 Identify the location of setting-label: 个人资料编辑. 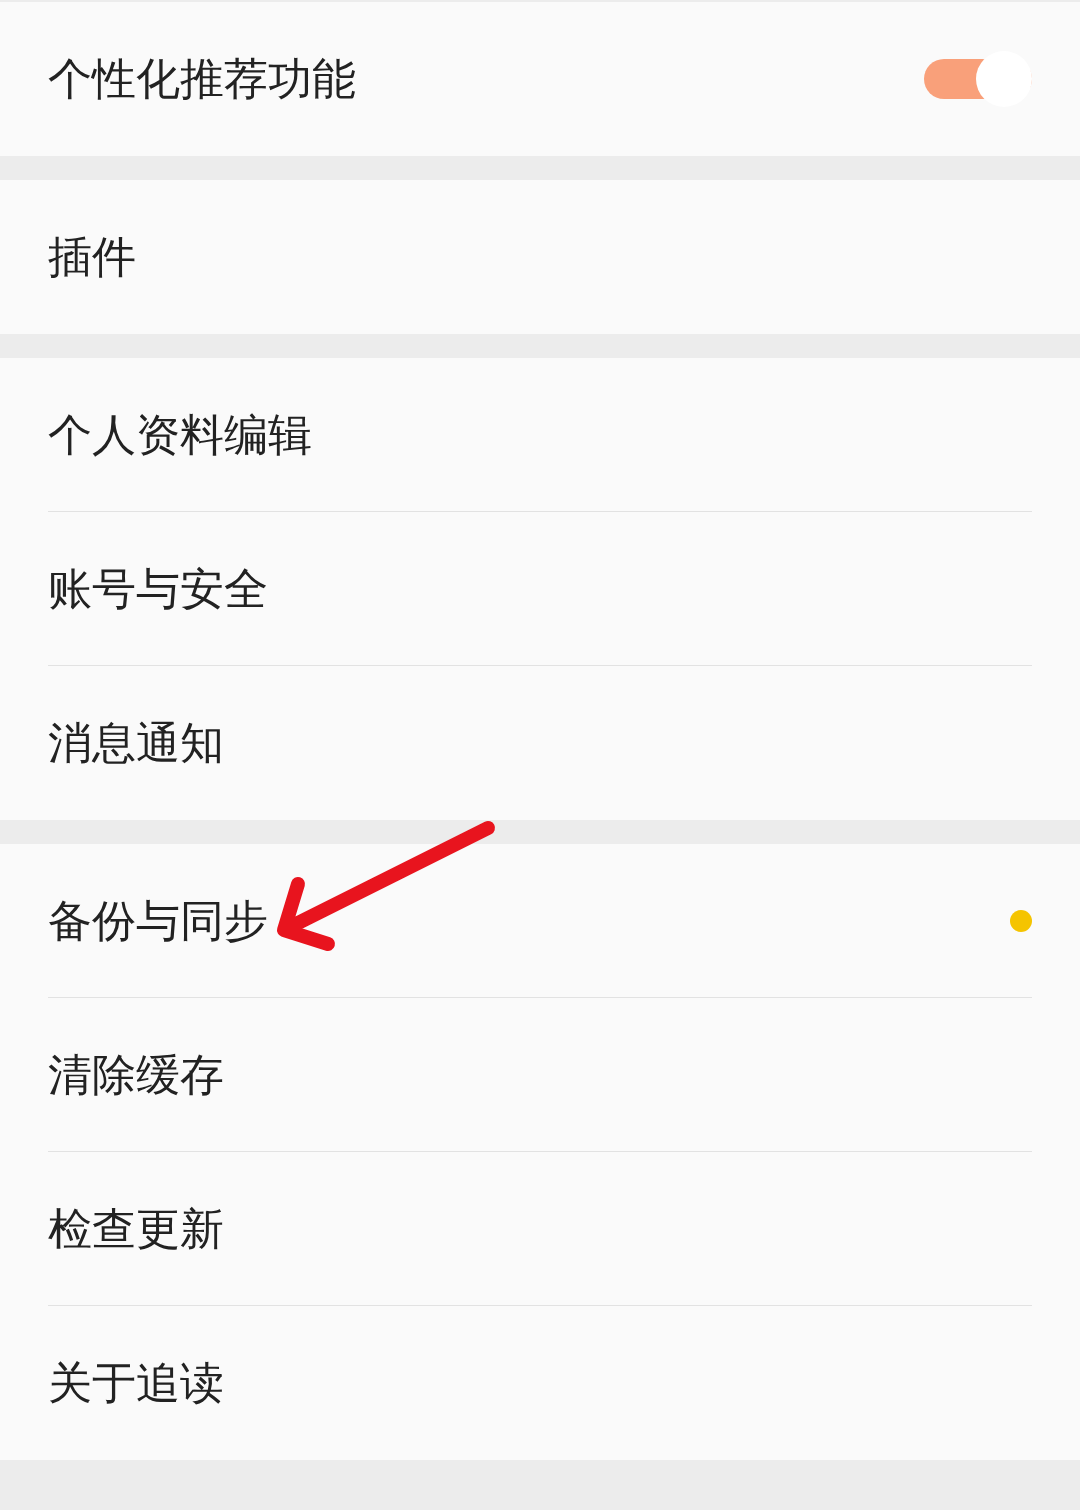
(180, 434).